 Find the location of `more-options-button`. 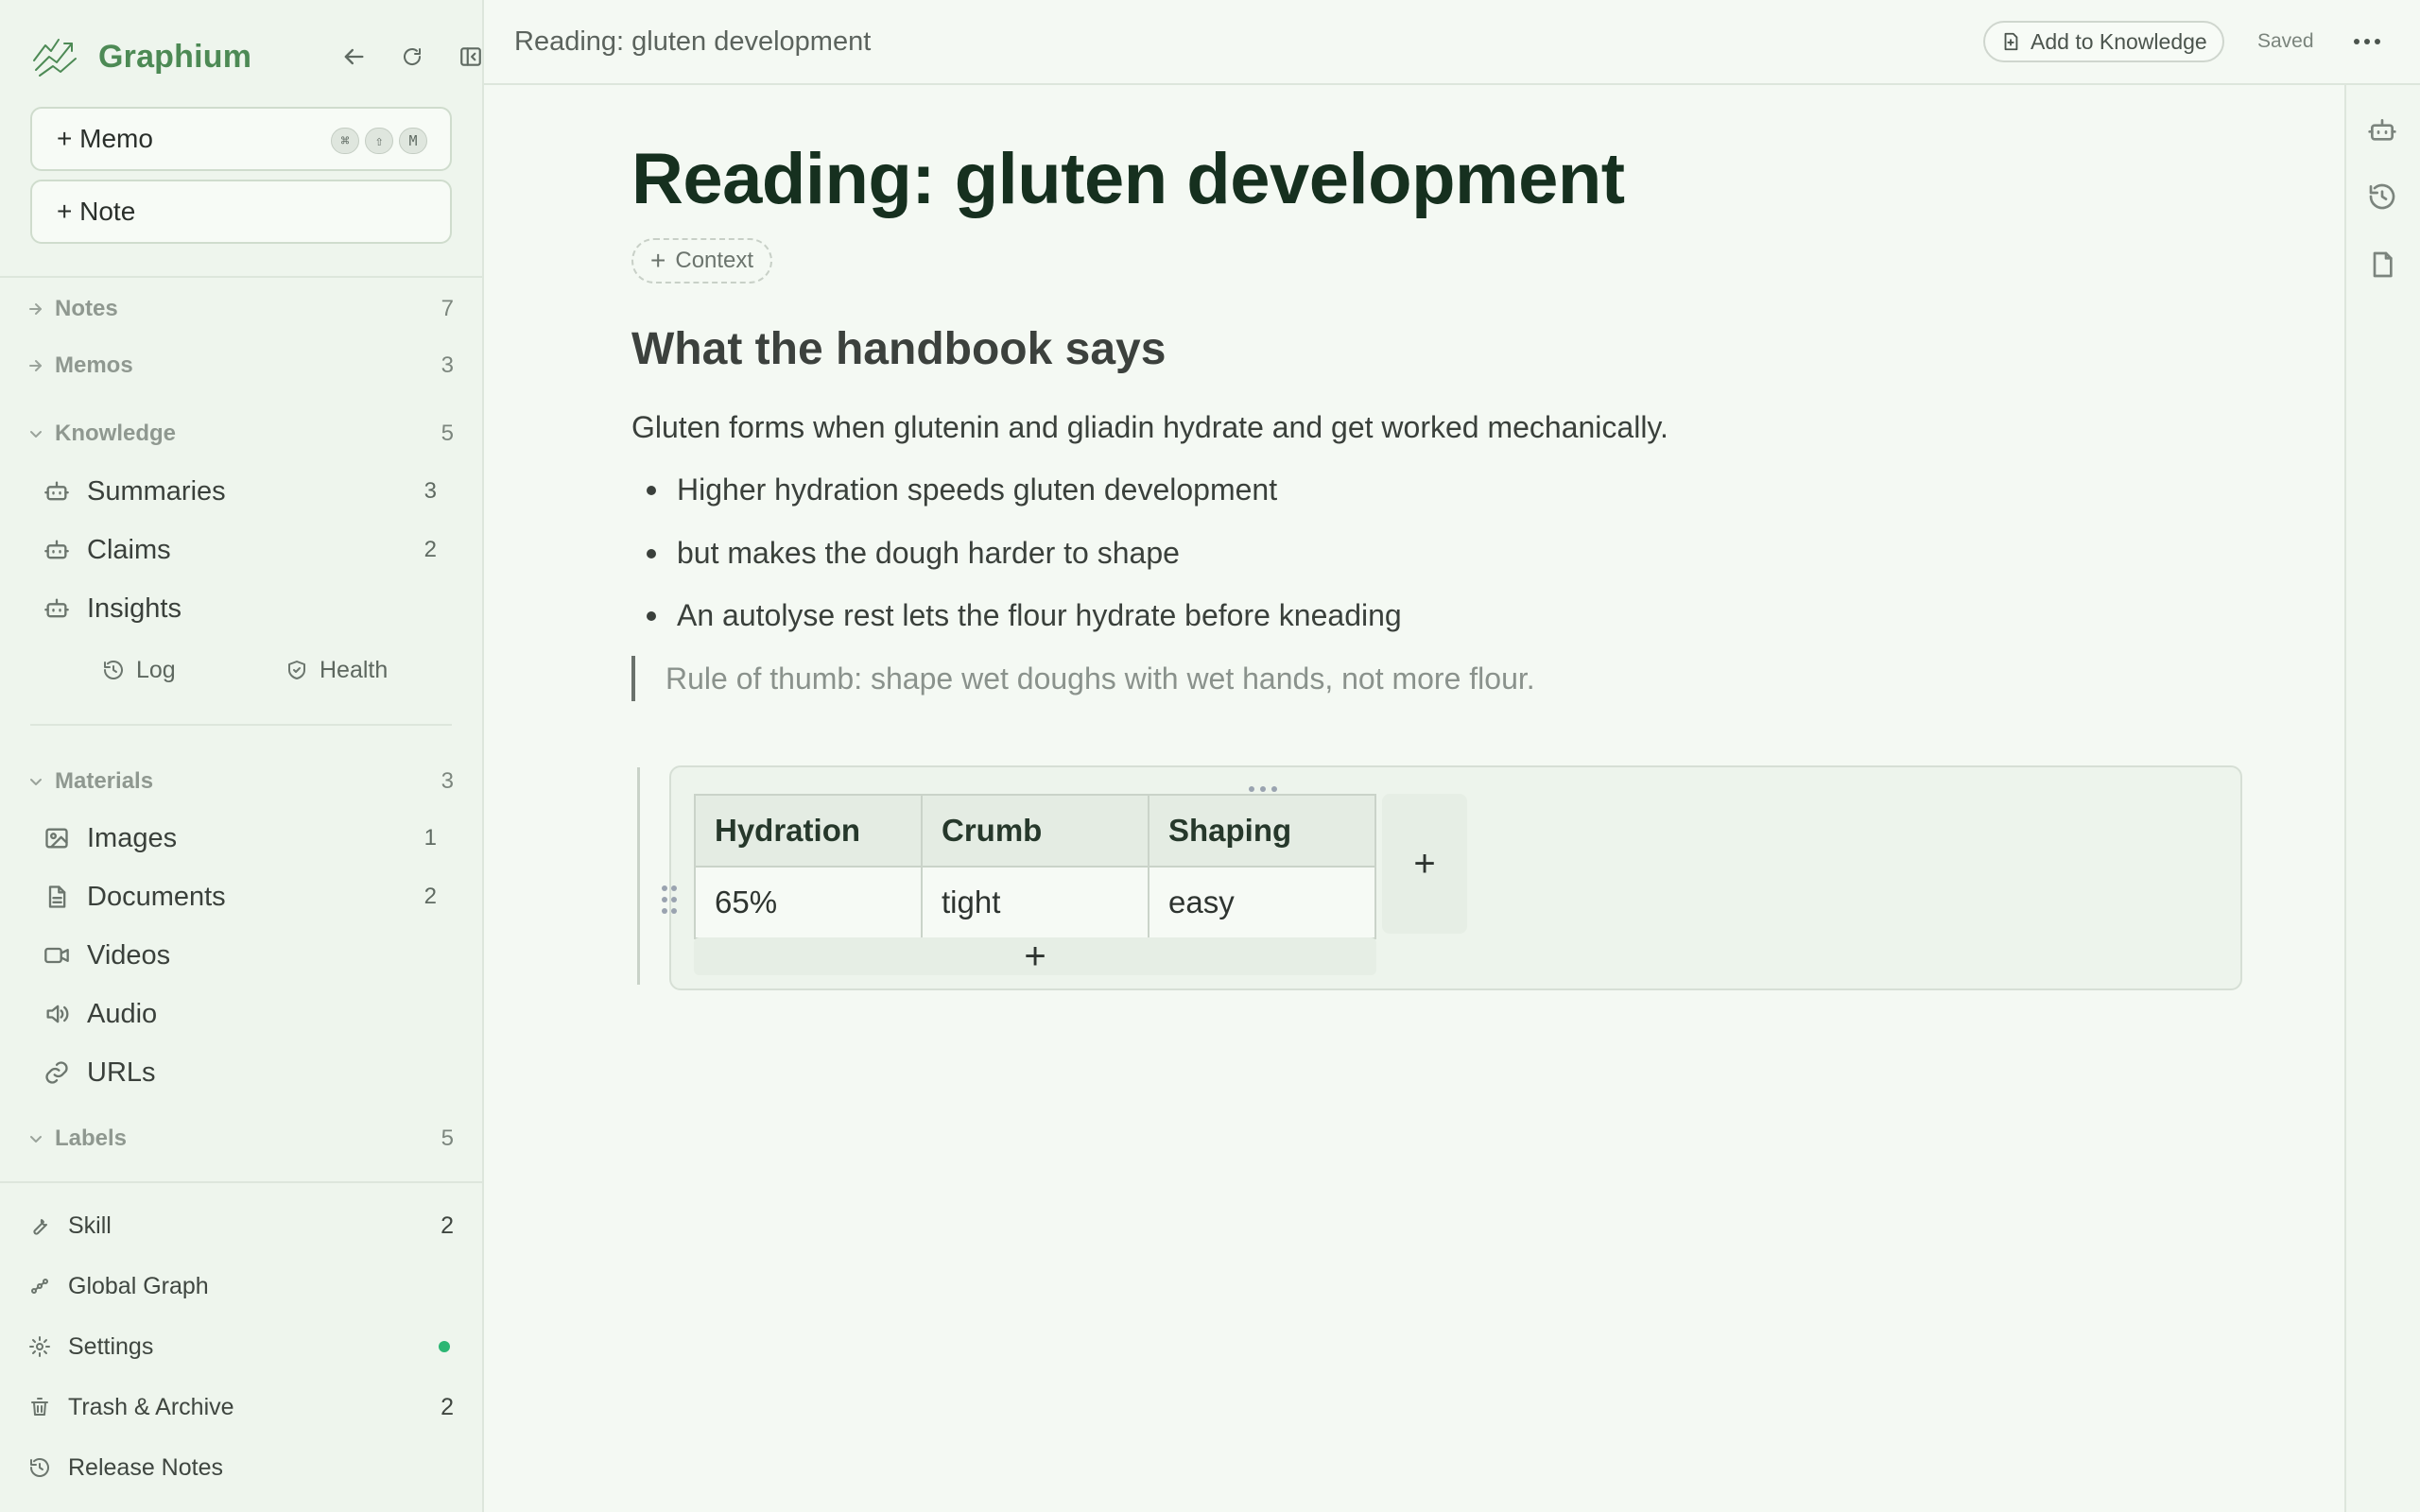

more-options-button is located at coordinates (2367, 41).